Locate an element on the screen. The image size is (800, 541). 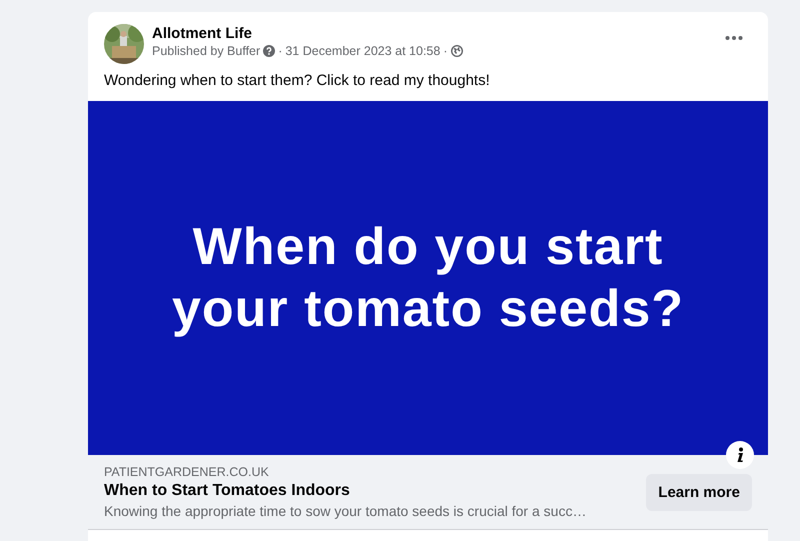
image-caption: When do you start your tomato seeds? is located at coordinates (428, 278).